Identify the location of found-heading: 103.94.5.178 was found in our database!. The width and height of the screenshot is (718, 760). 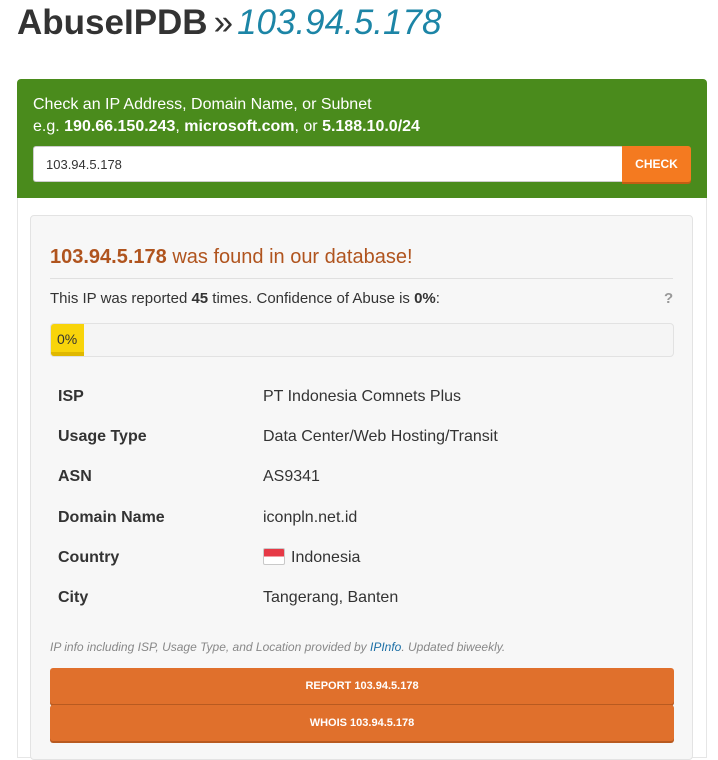
(231, 257).